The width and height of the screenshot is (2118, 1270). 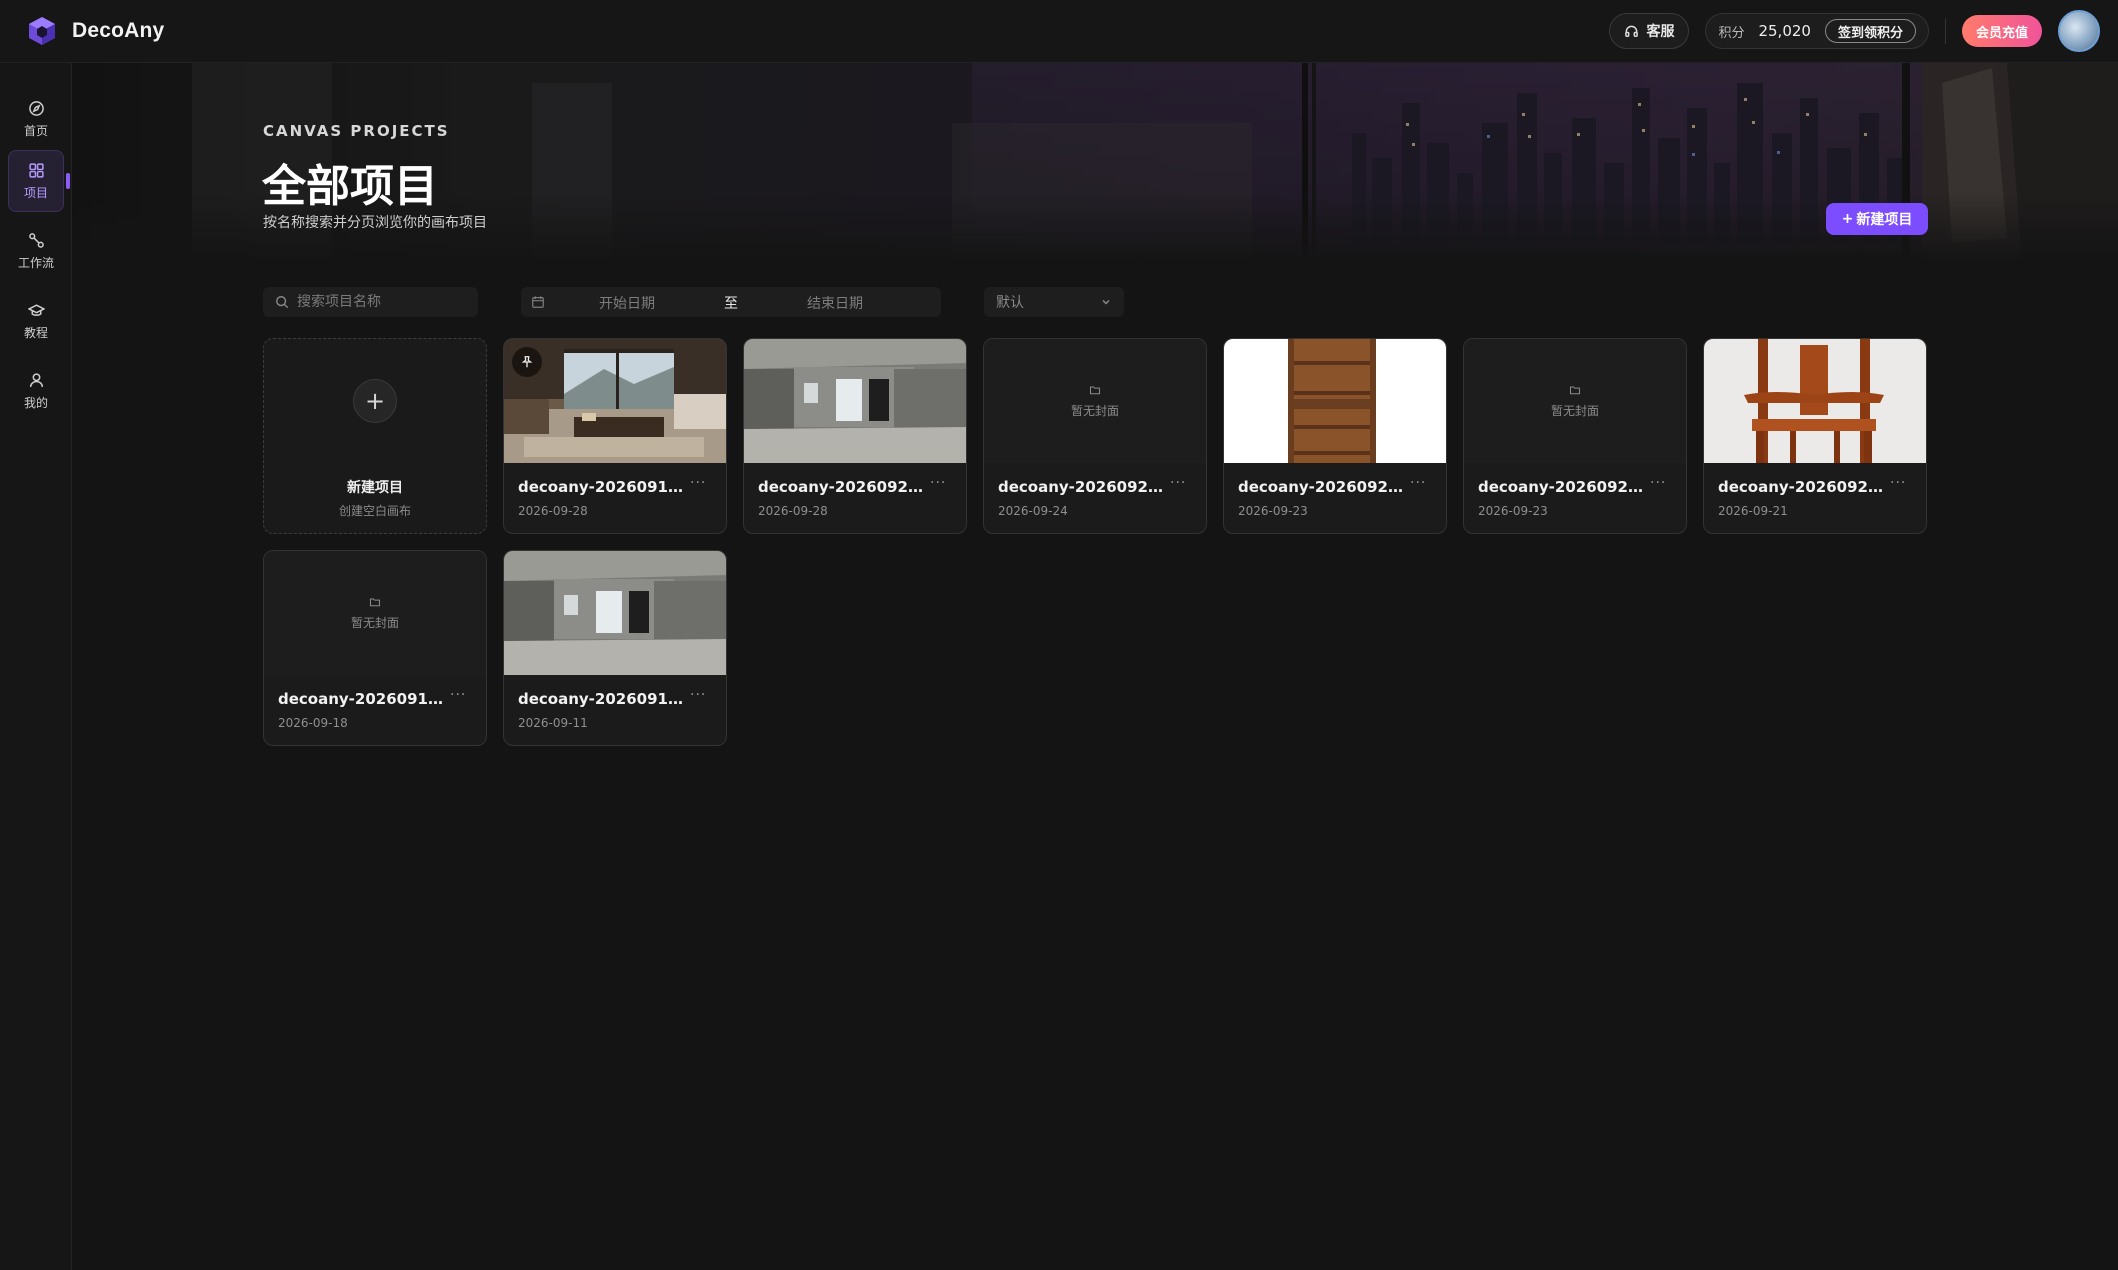 I want to click on sidebar-item-home: 首页, so click(x=36, y=119).